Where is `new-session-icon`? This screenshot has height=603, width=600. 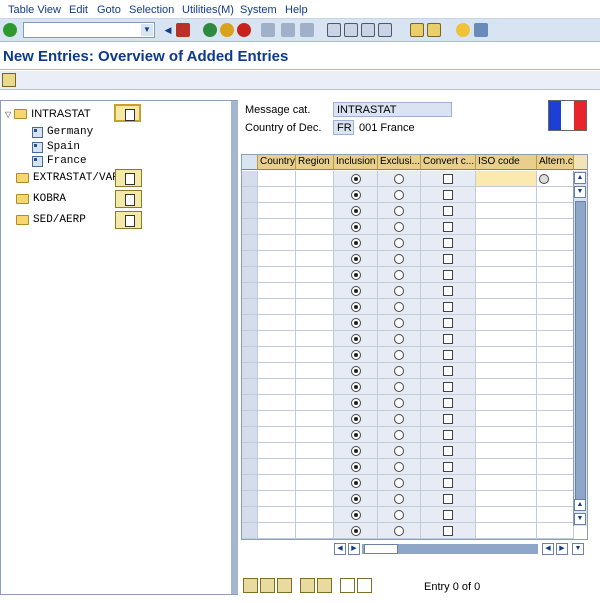 new-session-icon is located at coordinates (417, 30).